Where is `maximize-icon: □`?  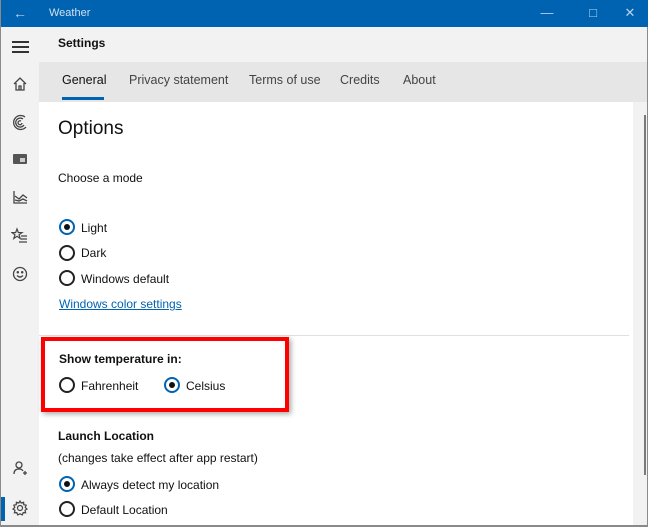 maximize-icon: □ is located at coordinates (593, 13).